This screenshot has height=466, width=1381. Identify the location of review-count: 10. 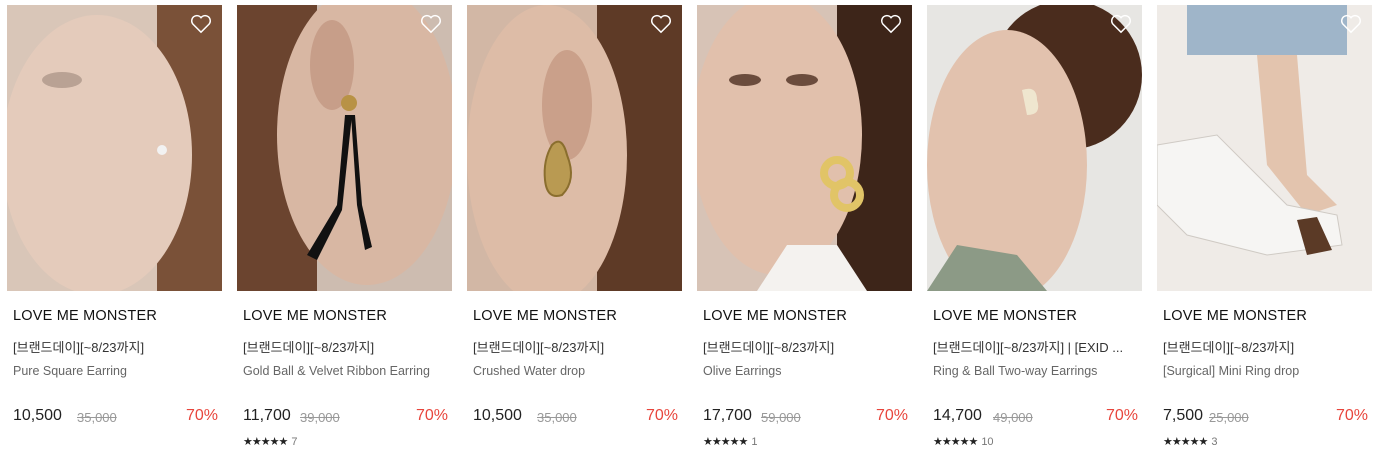
(987, 442).